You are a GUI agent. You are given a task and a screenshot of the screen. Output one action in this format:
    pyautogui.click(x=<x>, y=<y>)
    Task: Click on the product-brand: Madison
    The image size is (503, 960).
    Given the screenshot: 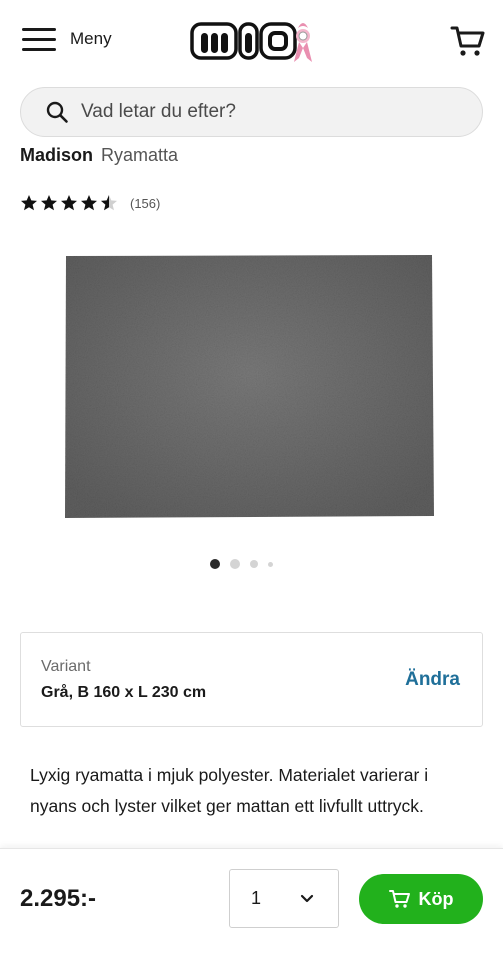 What is the action you would take?
    pyautogui.click(x=57, y=155)
    